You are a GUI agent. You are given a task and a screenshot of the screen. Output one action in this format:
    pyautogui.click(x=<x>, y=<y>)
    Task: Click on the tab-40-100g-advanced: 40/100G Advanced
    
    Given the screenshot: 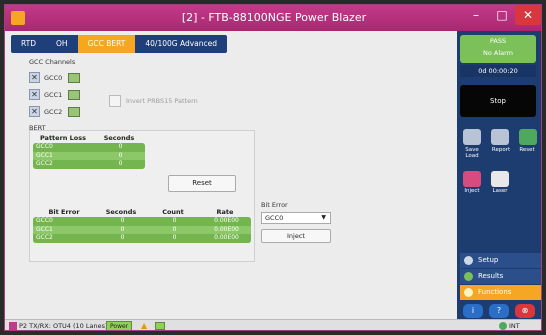 What is the action you would take?
    pyautogui.click(x=181, y=44)
    